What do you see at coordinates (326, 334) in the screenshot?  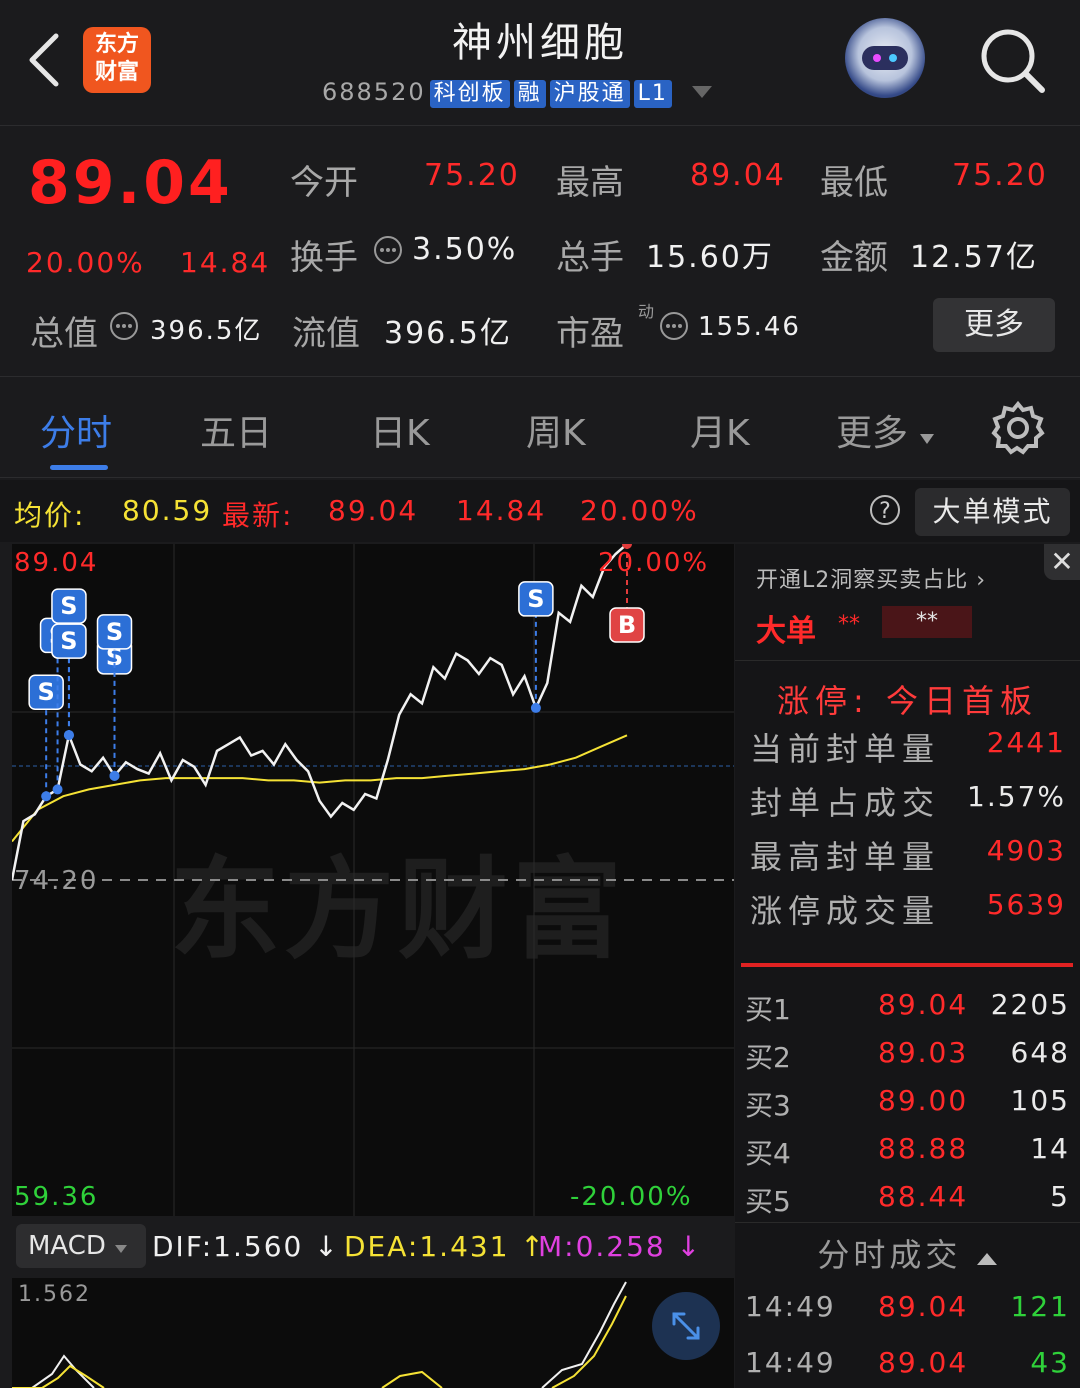 I see `float-label: 流值` at bounding box center [326, 334].